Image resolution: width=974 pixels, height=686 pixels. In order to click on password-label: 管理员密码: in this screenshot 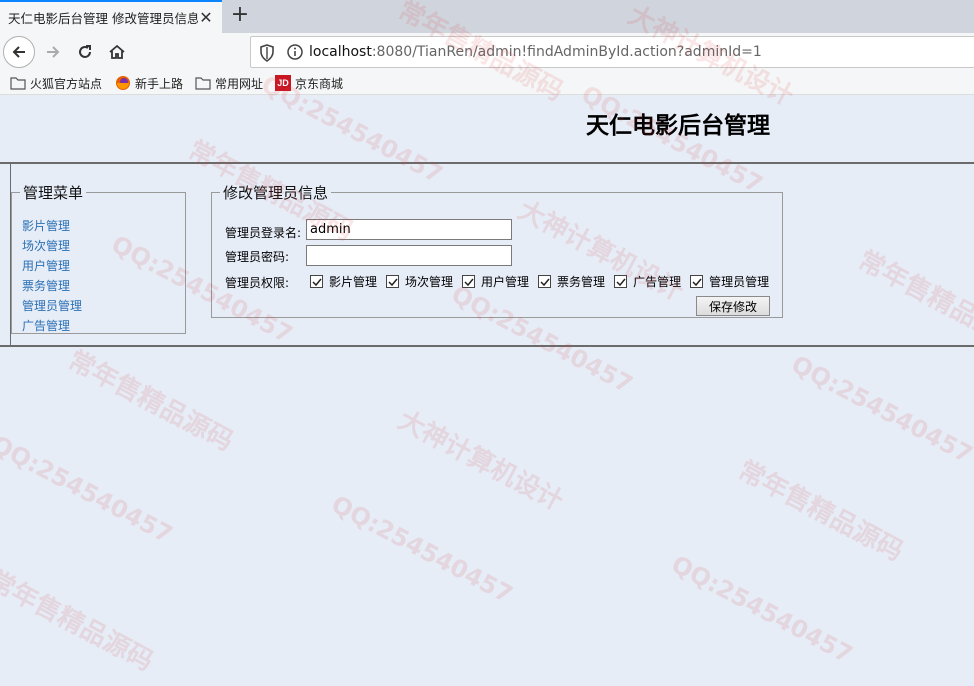, I will do `click(257, 257)`.